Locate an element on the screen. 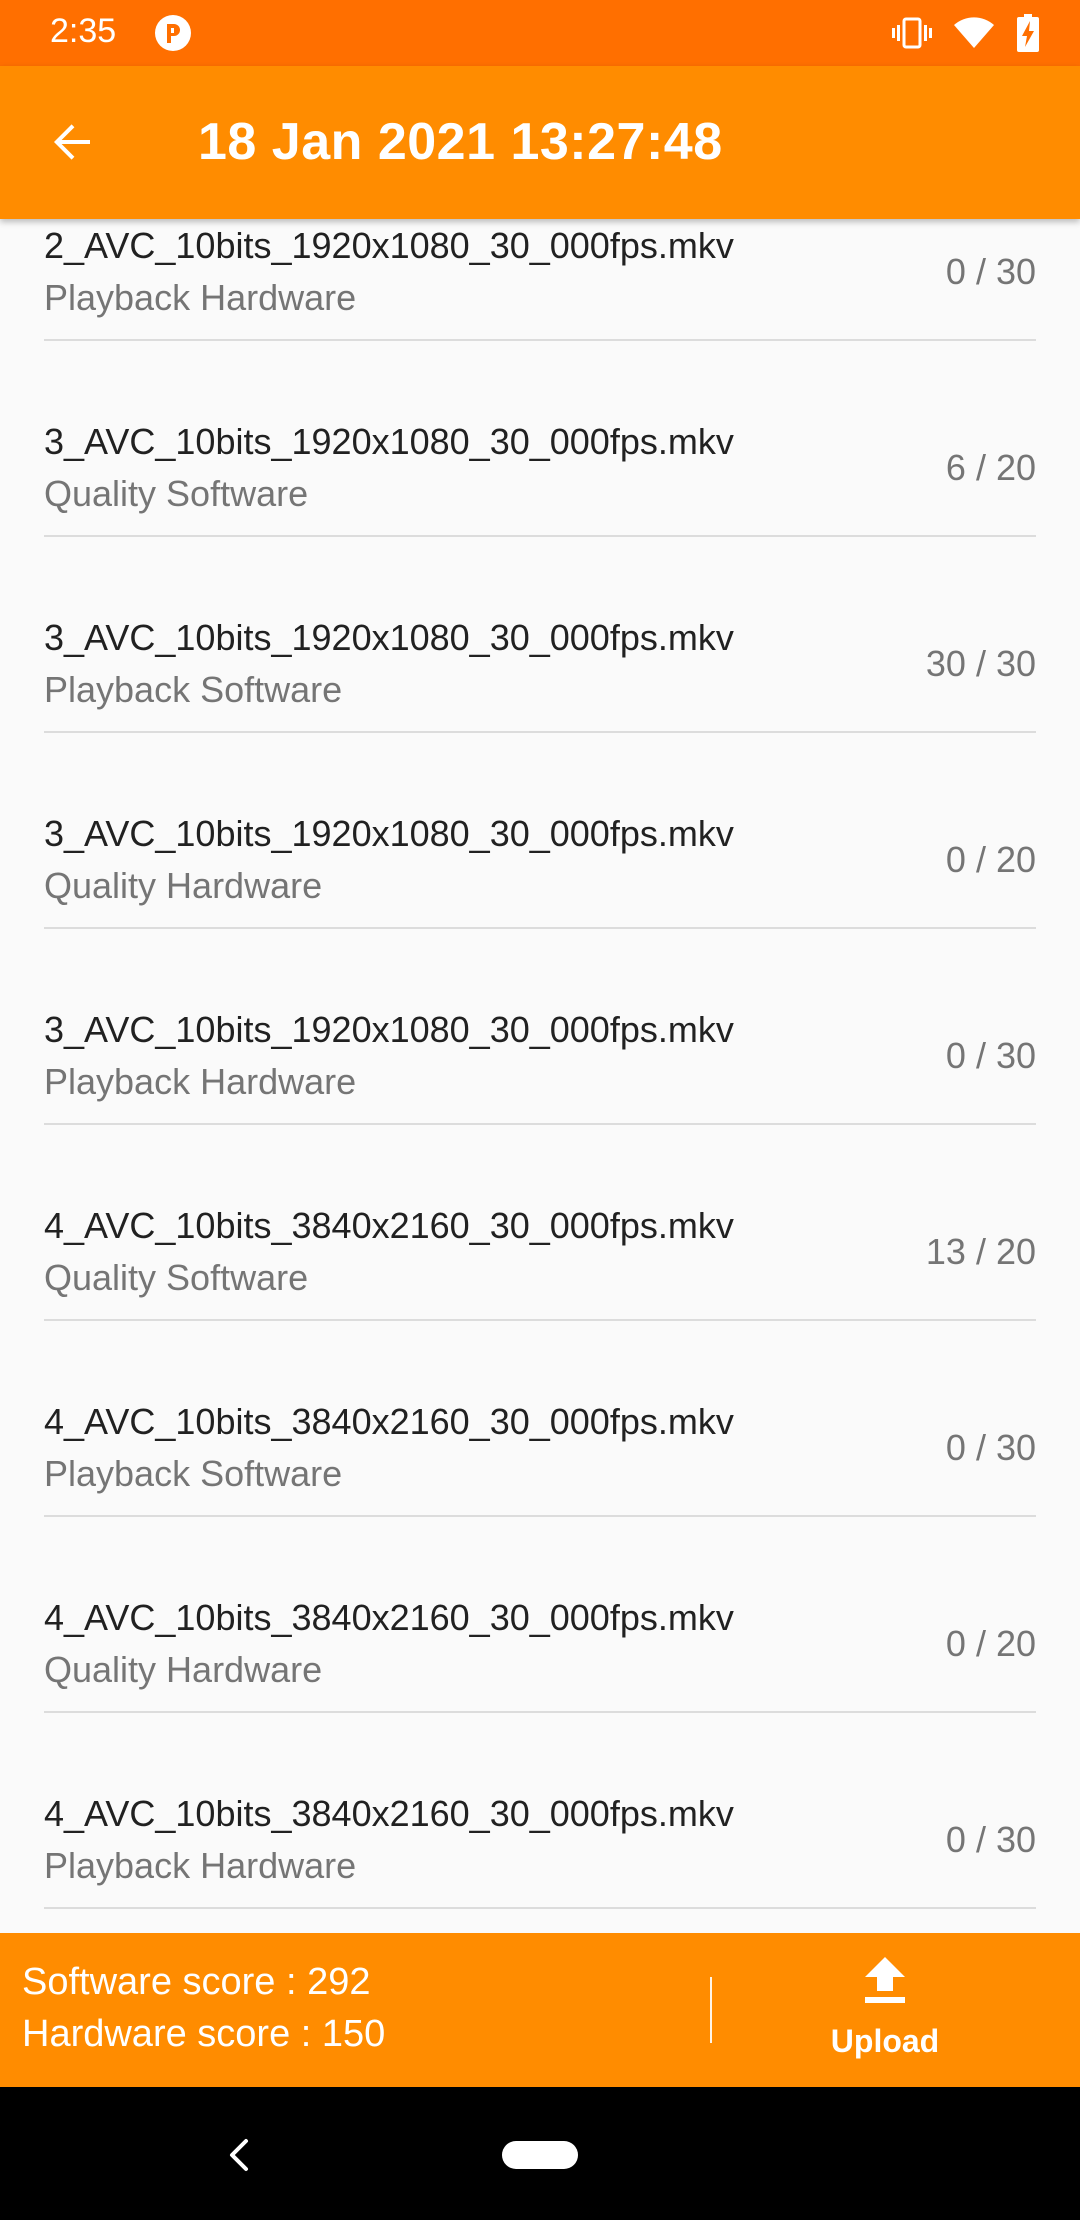 The image size is (1080, 2220). arrow-back-icon is located at coordinates (72, 142).